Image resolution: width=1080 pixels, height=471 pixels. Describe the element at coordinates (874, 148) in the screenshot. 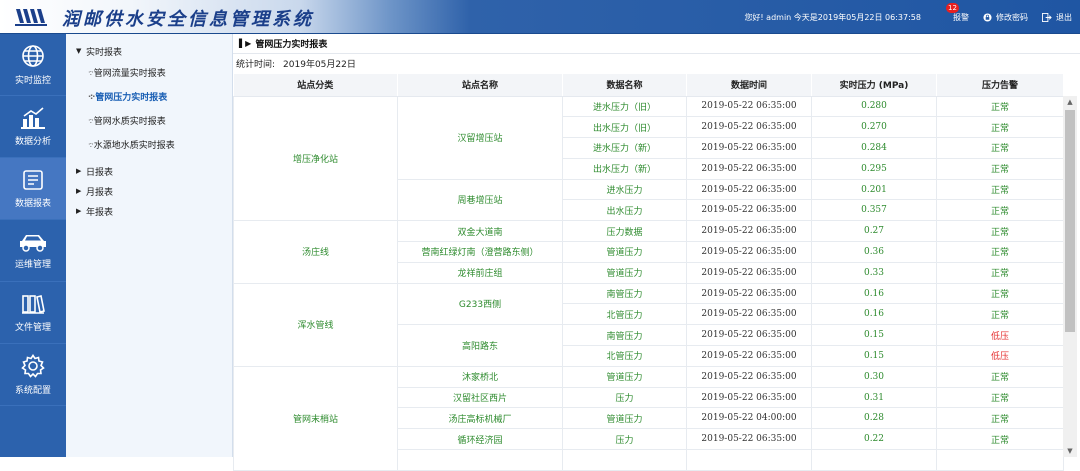

I see `pressure-value-cell: 0.284` at that location.